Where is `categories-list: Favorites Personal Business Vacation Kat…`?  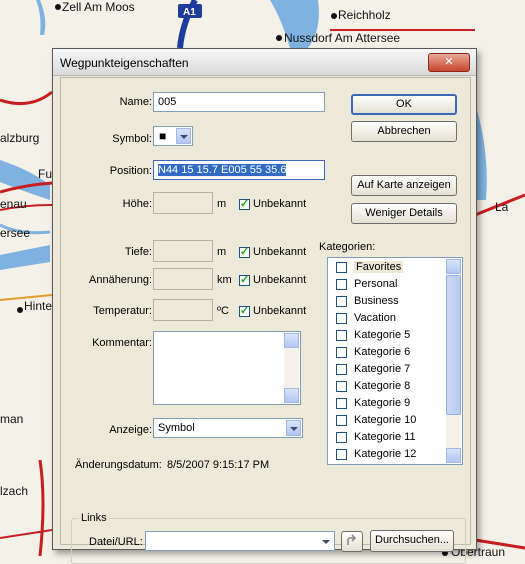
categories-list: Favorites Personal Business Vacation Kat… is located at coordinates (395, 361).